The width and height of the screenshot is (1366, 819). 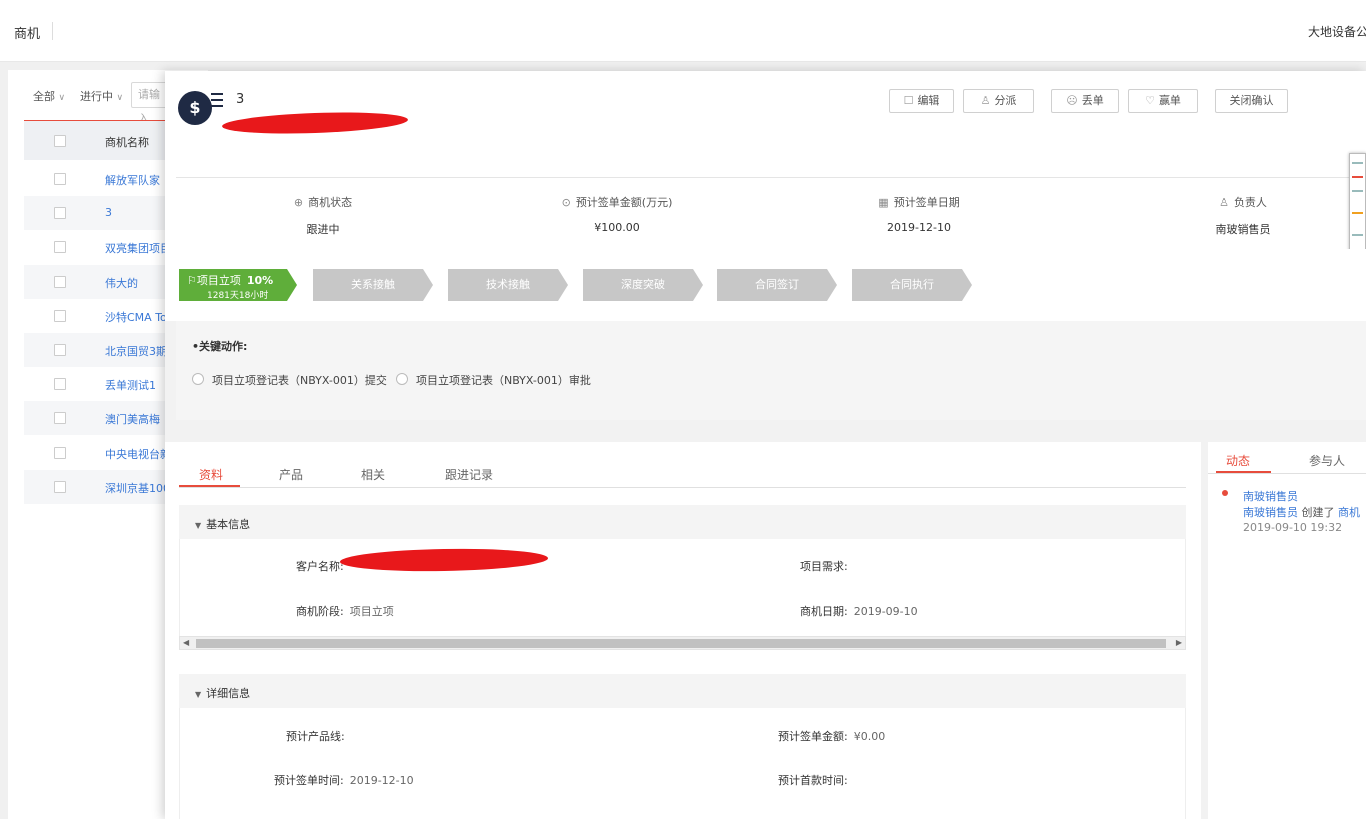 What do you see at coordinates (99, 281) in the screenshot?
I see `list-item: 伟大的` at bounding box center [99, 281].